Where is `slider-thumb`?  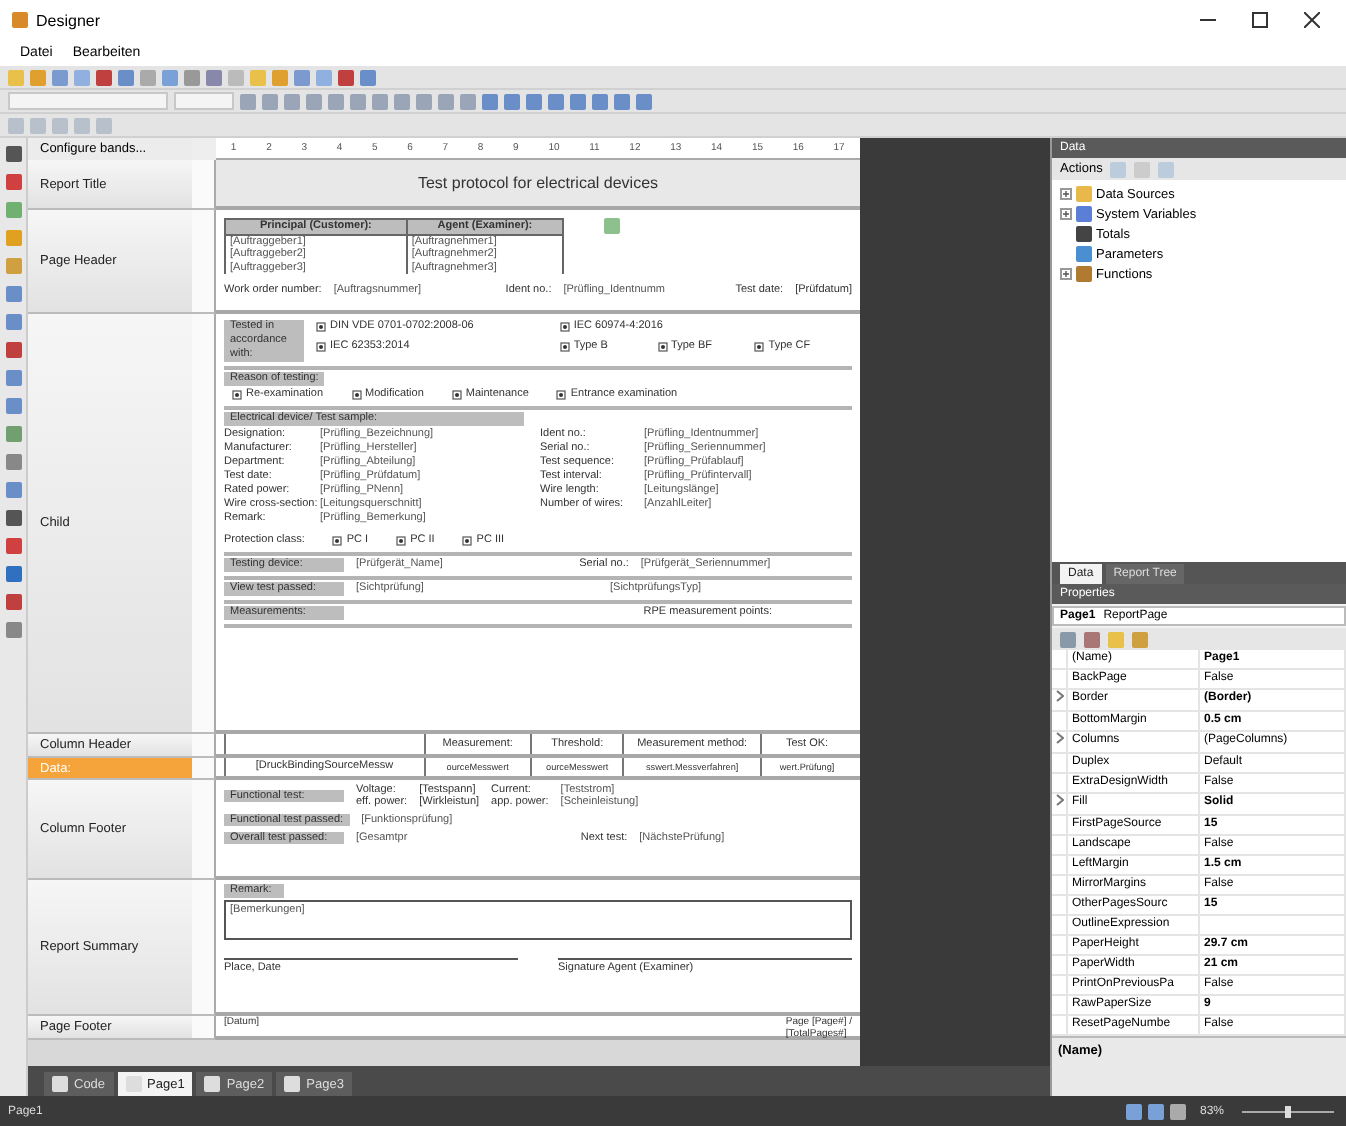 slider-thumb is located at coordinates (1288, 1111).